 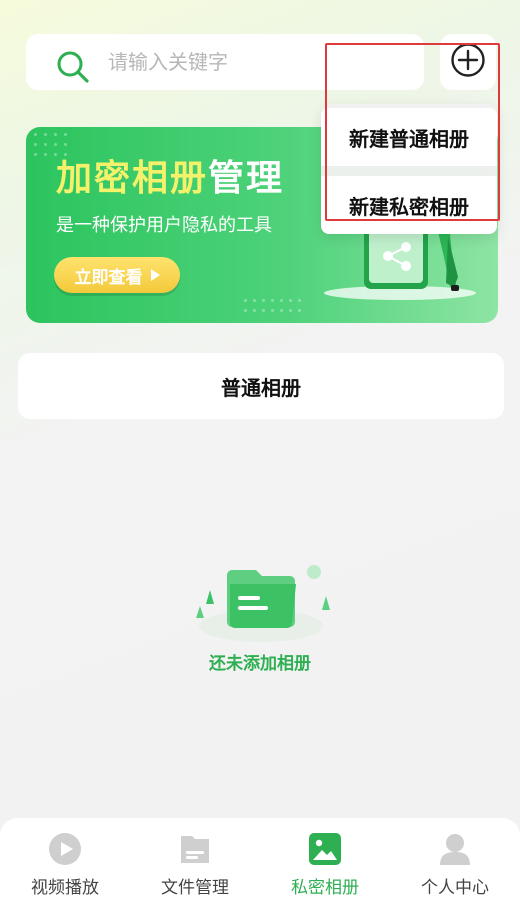 What do you see at coordinates (155, 275) in the screenshot?
I see `play-arrow-icon` at bounding box center [155, 275].